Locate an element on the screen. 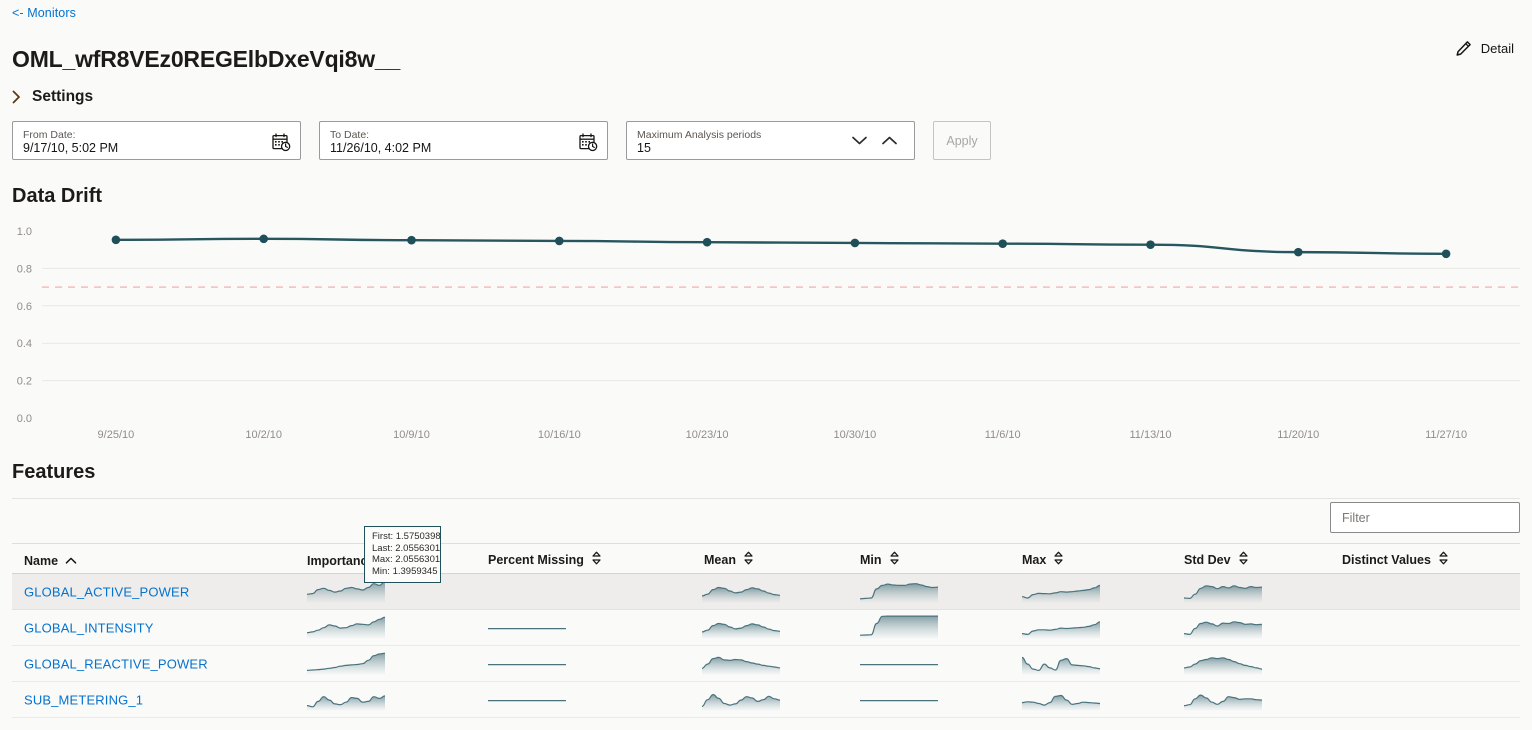  column-header-label: Percent Missing is located at coordinates (536, 559).